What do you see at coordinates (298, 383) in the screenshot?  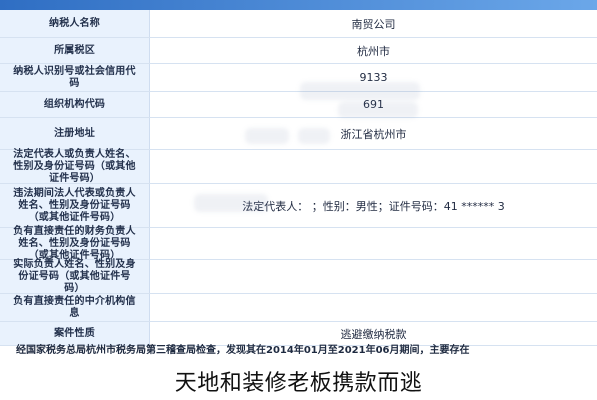 I see `caption-text: 天地和装修老板携款而逃` at bounding box center [298, 383].